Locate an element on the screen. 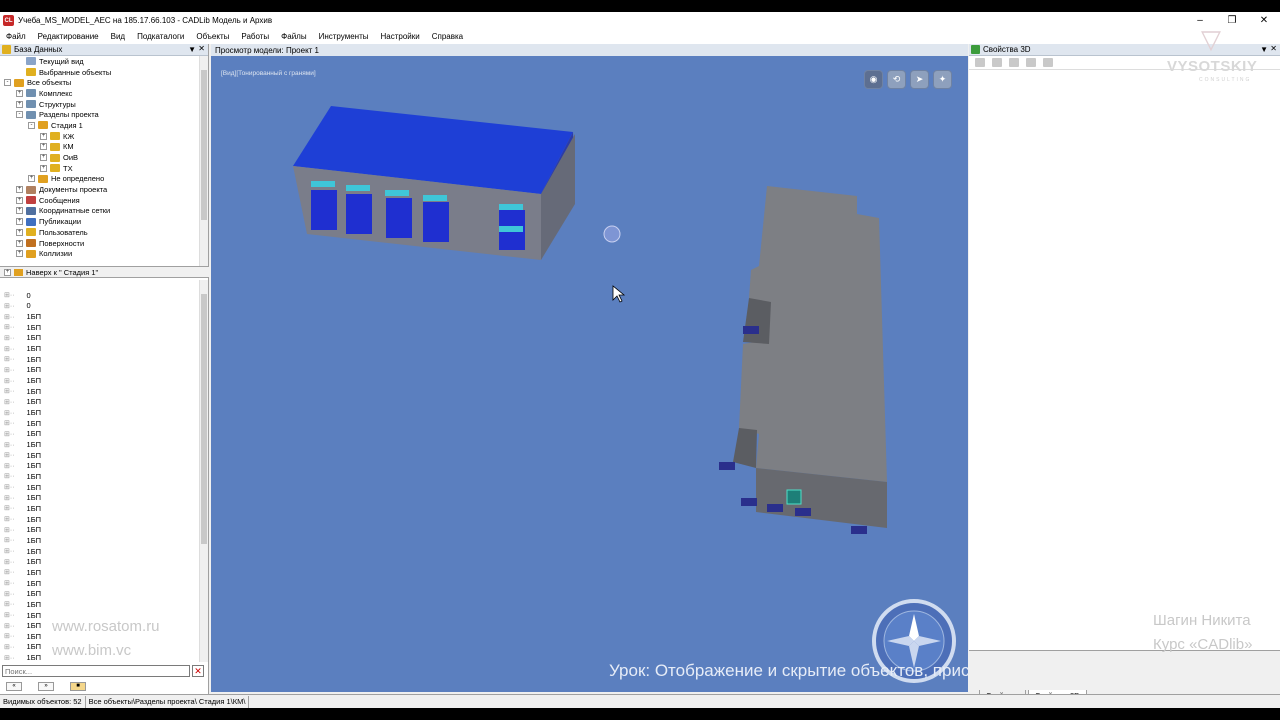  first-page-icon: « is located at coordinates (14, 686).